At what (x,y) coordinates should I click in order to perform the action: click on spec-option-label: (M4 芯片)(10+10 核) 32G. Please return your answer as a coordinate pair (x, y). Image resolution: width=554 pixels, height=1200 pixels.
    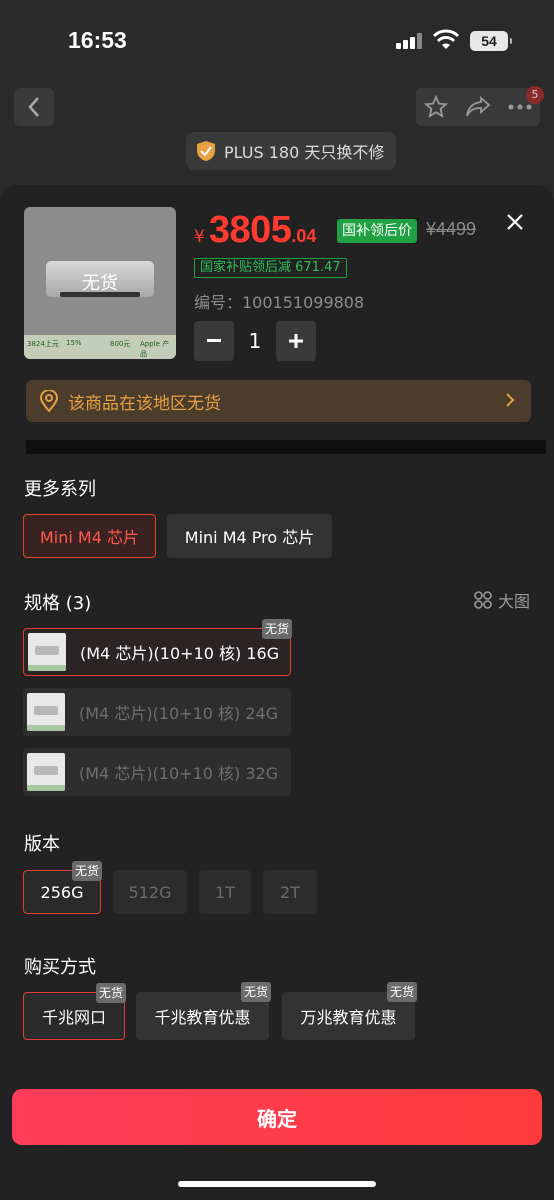
    Looking at the image, I should click on (179, 773).